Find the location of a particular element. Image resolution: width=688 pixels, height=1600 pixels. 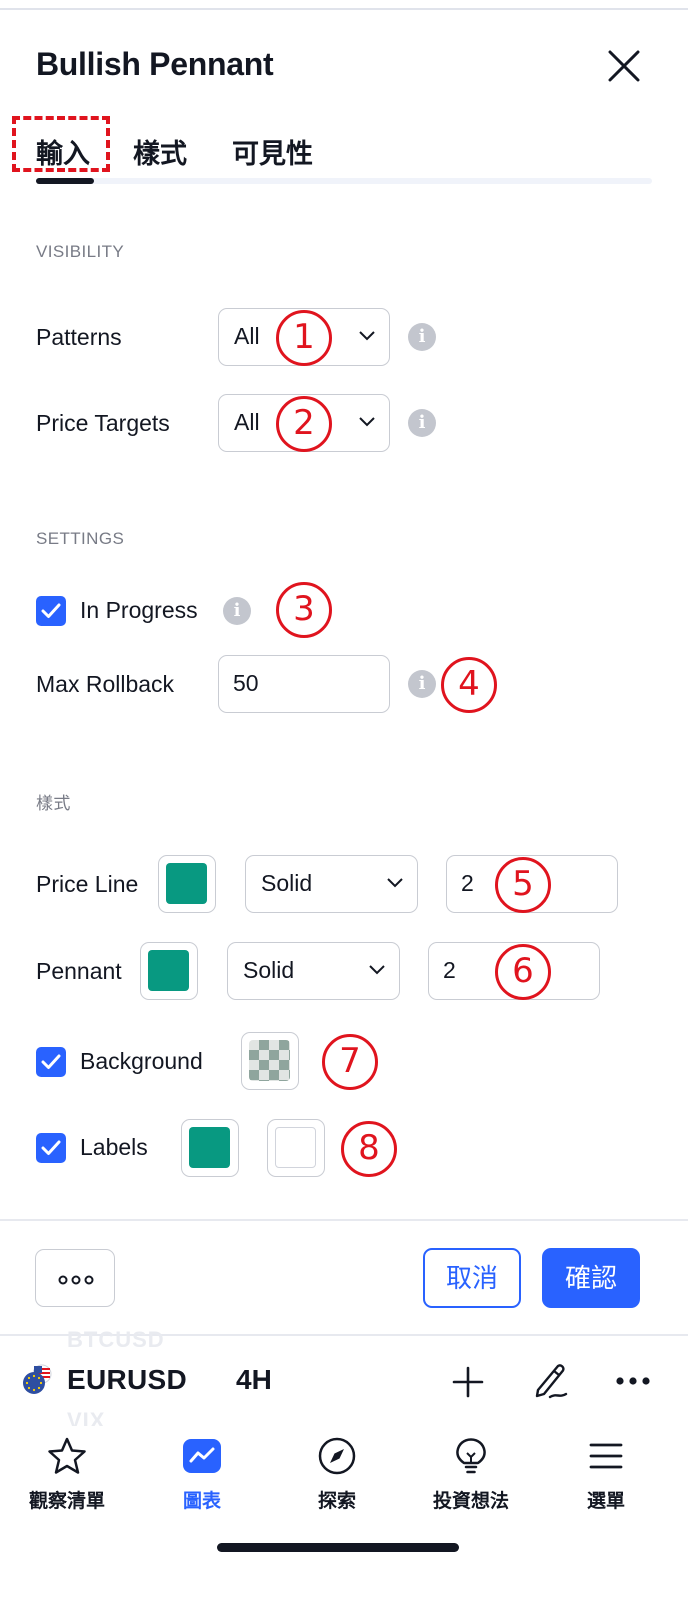

pennant-width-value: 2 is located at coordinates (449, 970).